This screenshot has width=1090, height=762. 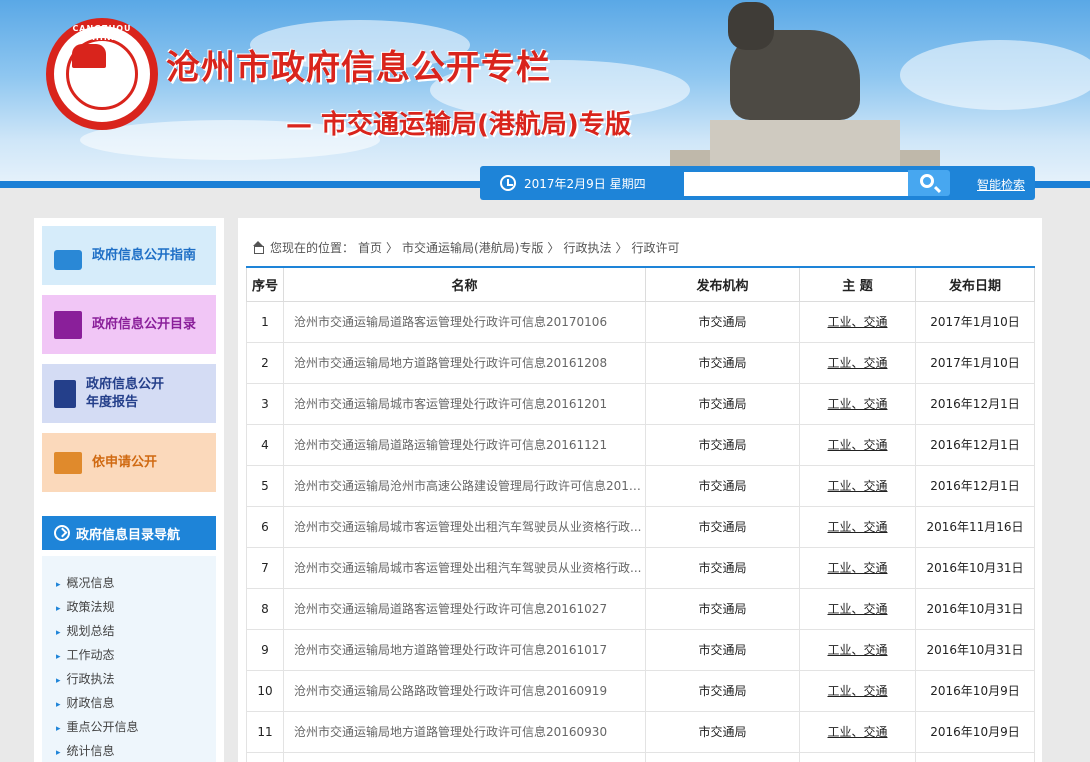 I want to click on row-date: 2016年11月16日, so click(x=975, y=526).